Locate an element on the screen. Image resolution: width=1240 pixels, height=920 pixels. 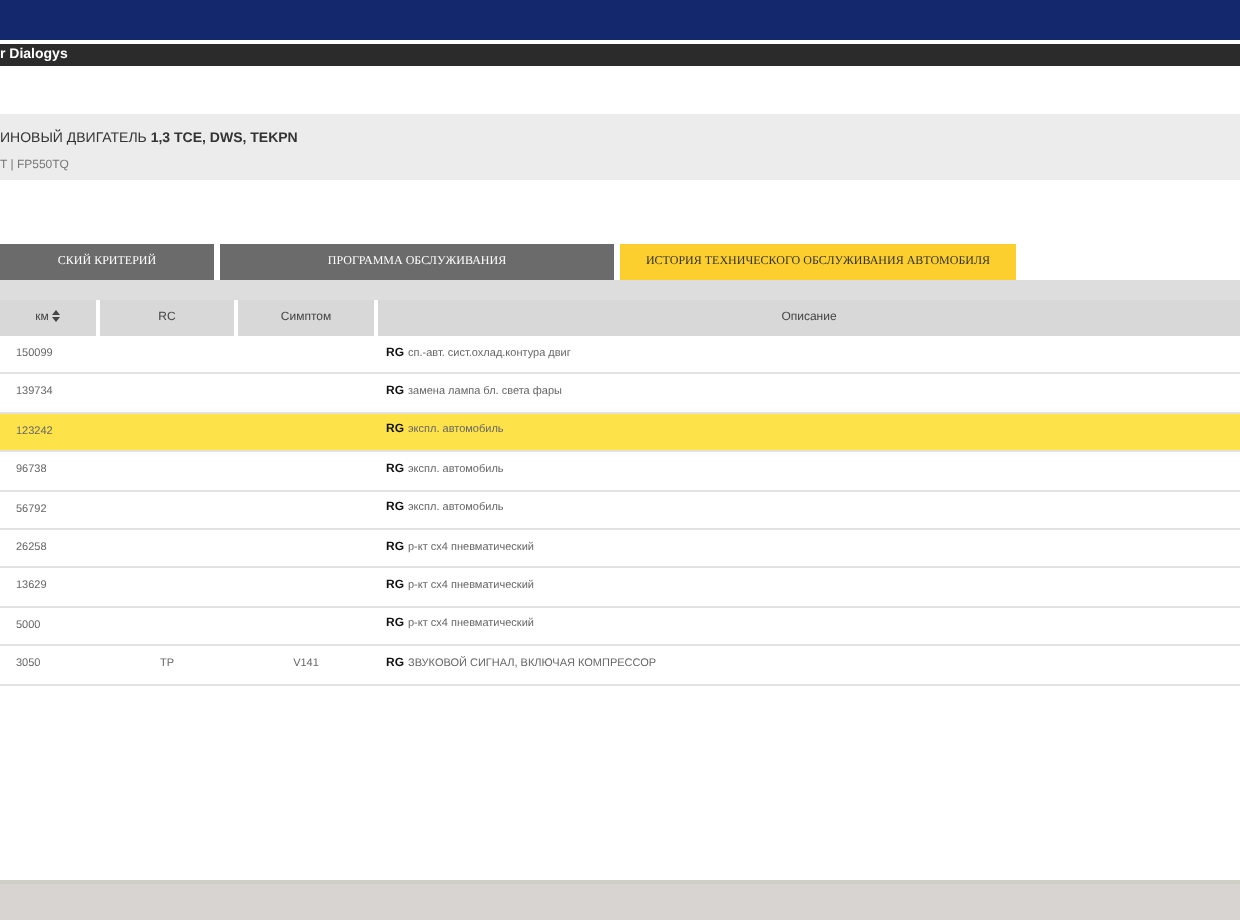
sort-icon is located at coordinates (56, 316).